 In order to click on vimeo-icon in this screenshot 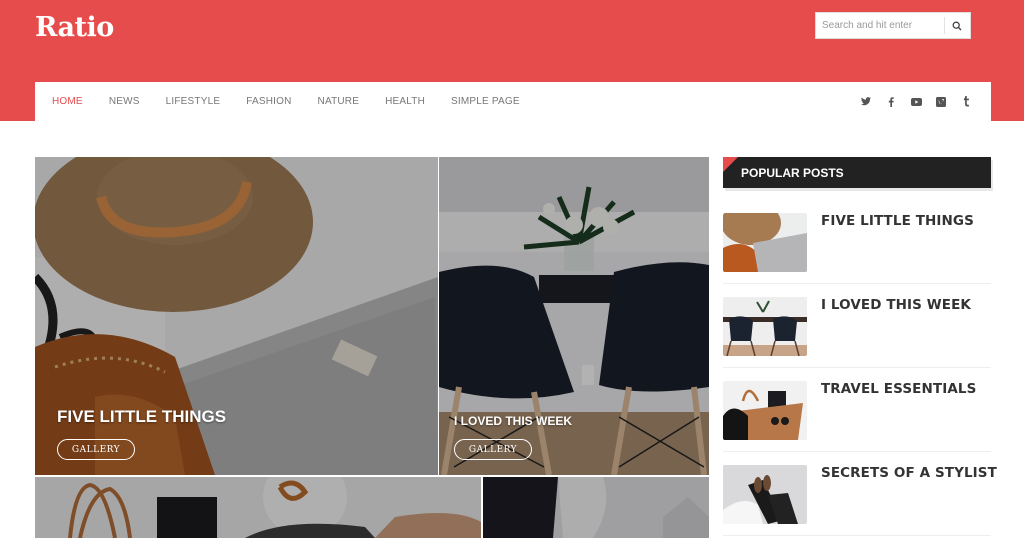, I will do `click(941, 102)`.